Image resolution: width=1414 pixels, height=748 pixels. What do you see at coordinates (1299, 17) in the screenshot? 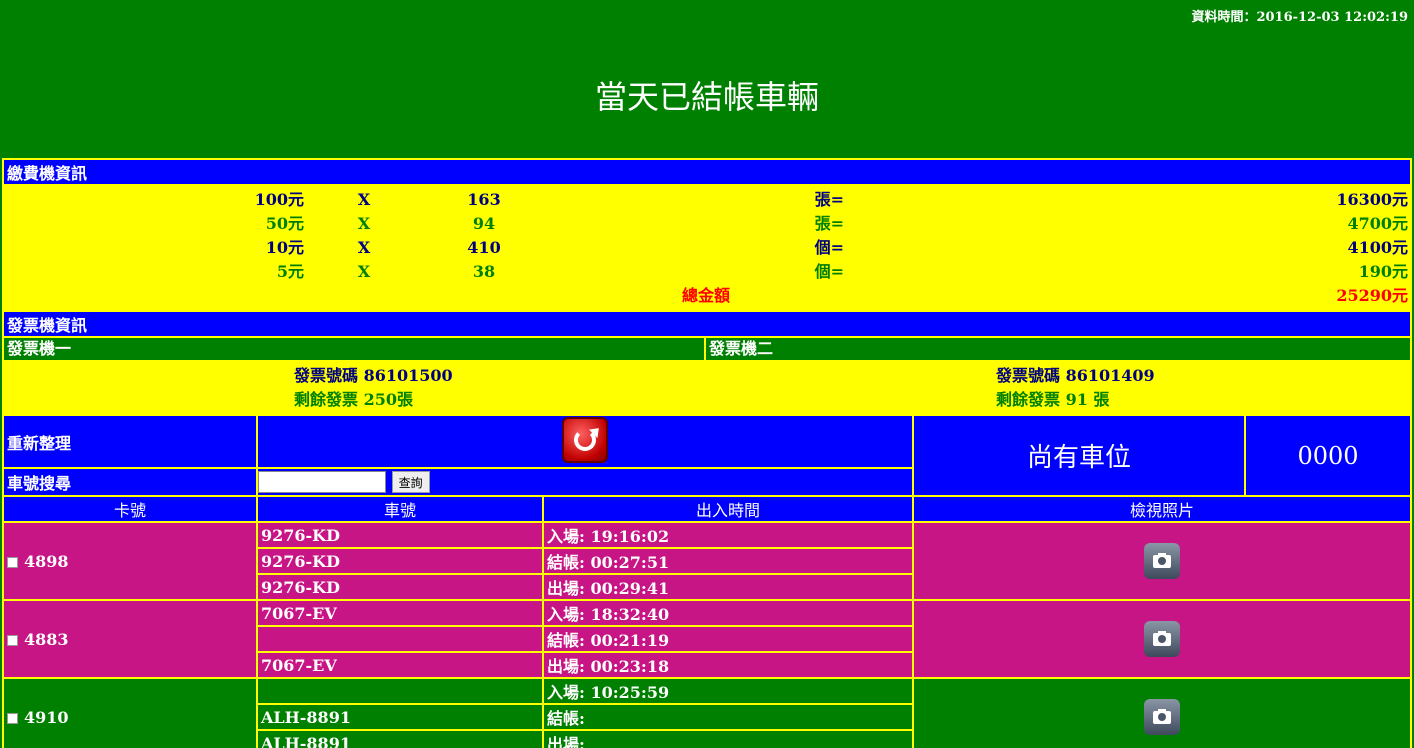
I see `data-timestamp: 資料時間：2016-12-03 12:02:19` at bounding box center [1299, 17].